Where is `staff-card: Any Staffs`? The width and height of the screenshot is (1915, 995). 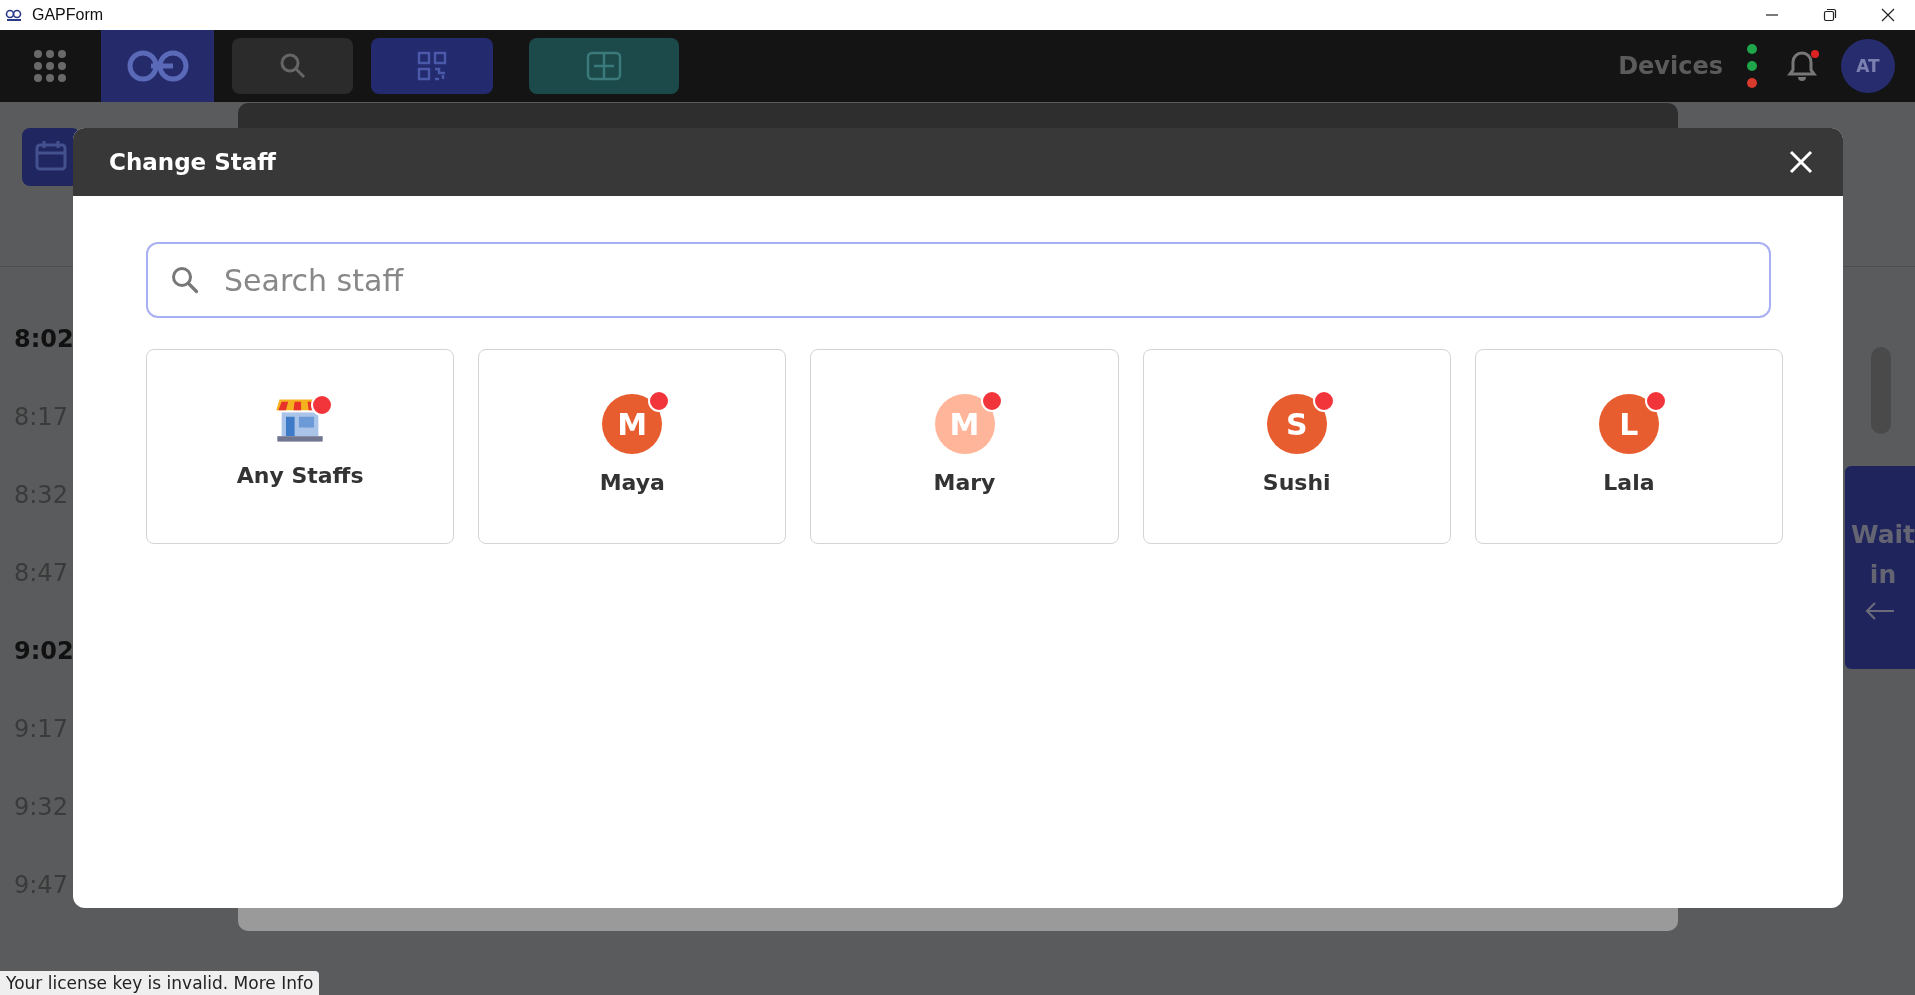
staff-card: Any Staffs is located at coordinates (300, 446).